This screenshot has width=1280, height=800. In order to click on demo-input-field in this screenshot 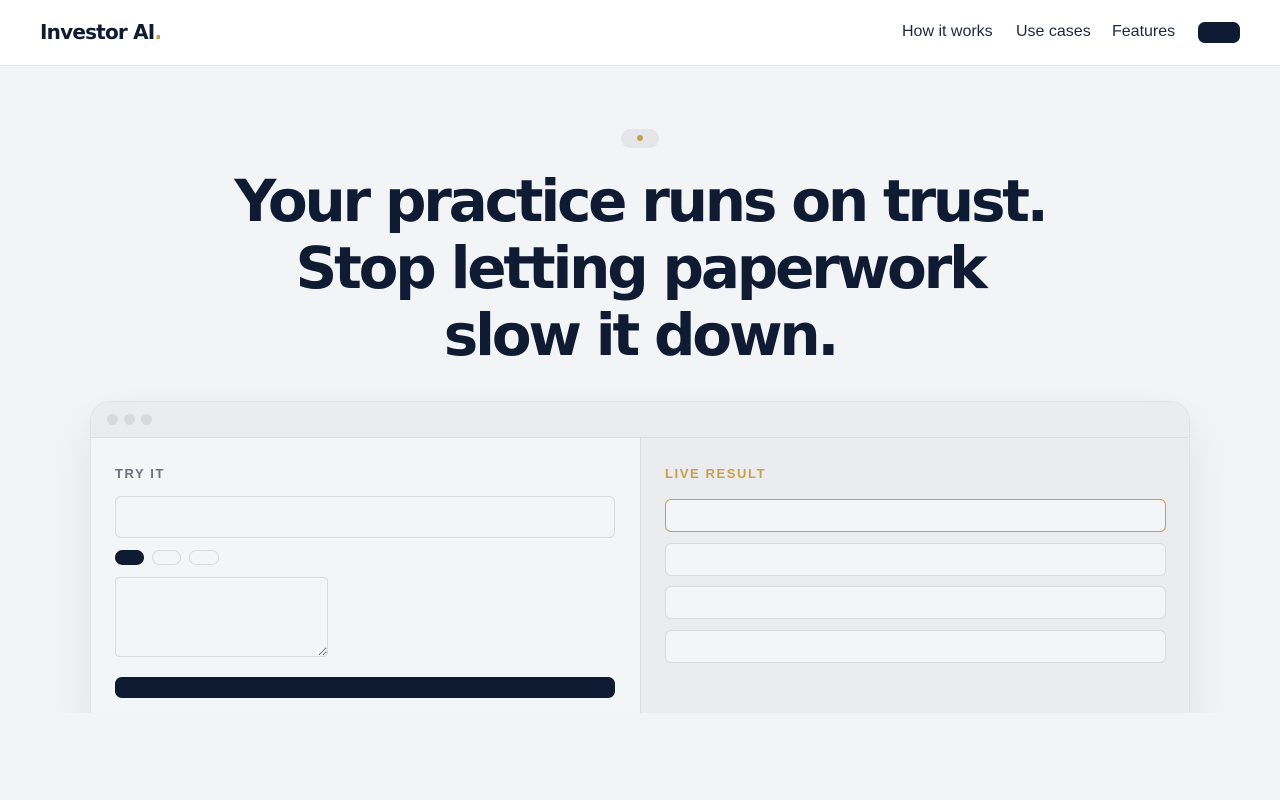, I will do `click(365, 517)`.